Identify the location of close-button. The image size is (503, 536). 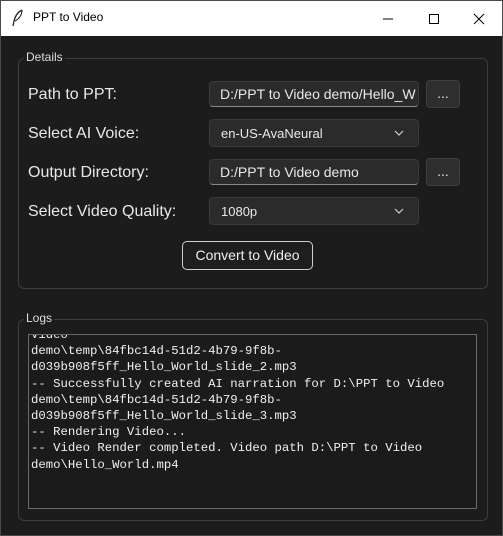
(479, 18).